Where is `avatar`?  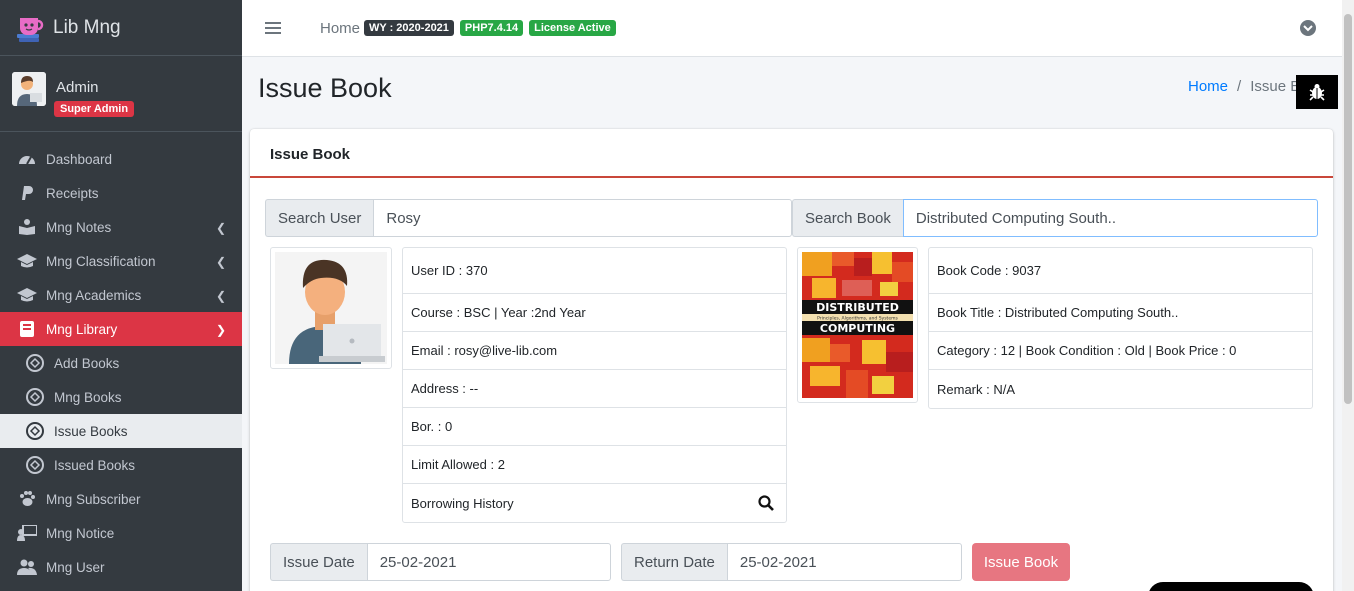 avatar is located at coordinates (29, 89).